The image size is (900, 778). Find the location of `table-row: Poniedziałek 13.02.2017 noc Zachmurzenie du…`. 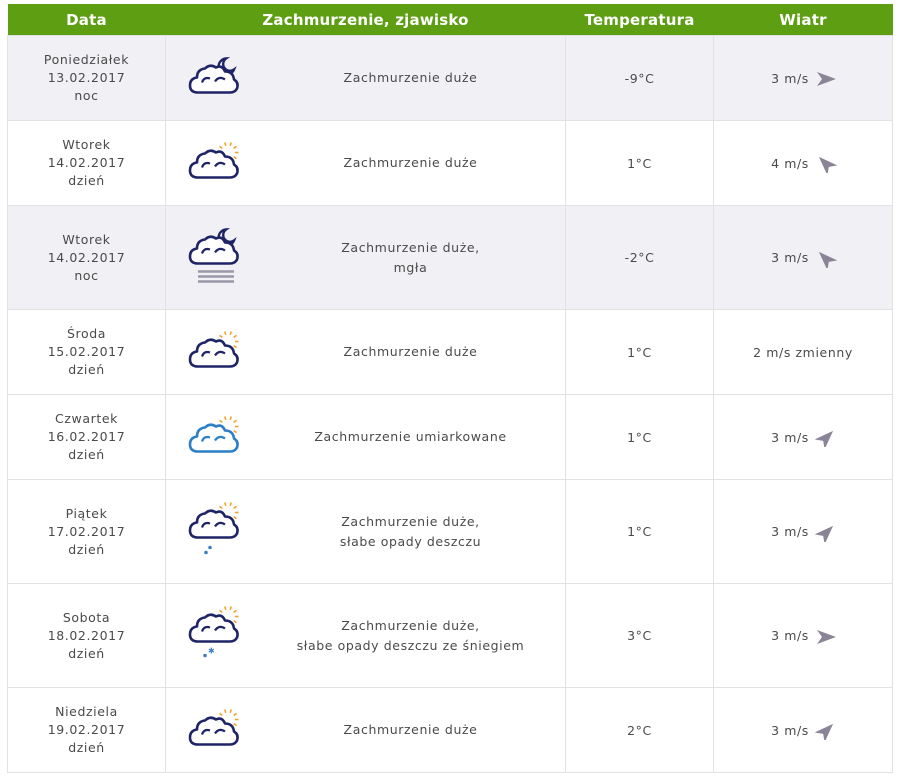

table-row: Poniedziałek 13.02.2017 noc Zachmurzenie du… is located at coordinates (450, 78).